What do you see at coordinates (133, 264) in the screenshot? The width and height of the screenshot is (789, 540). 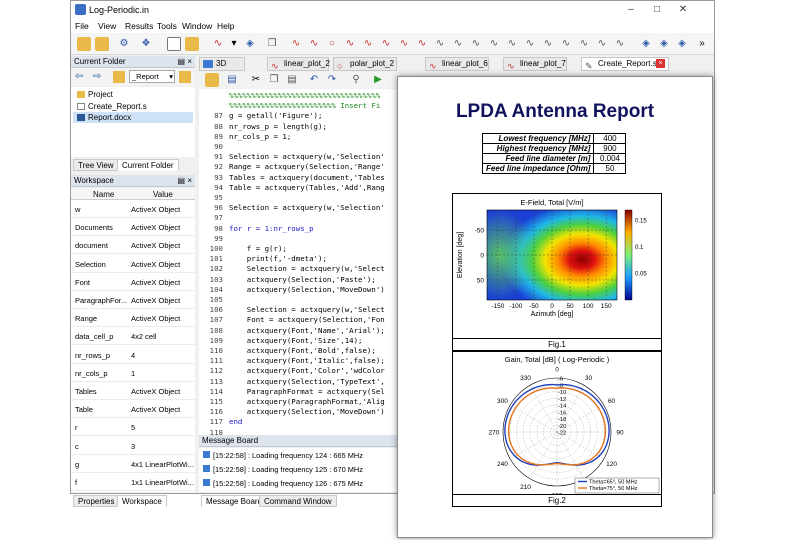 I see `workspace-row: Selection ActiveX Object` at bounding box center [133, 264].